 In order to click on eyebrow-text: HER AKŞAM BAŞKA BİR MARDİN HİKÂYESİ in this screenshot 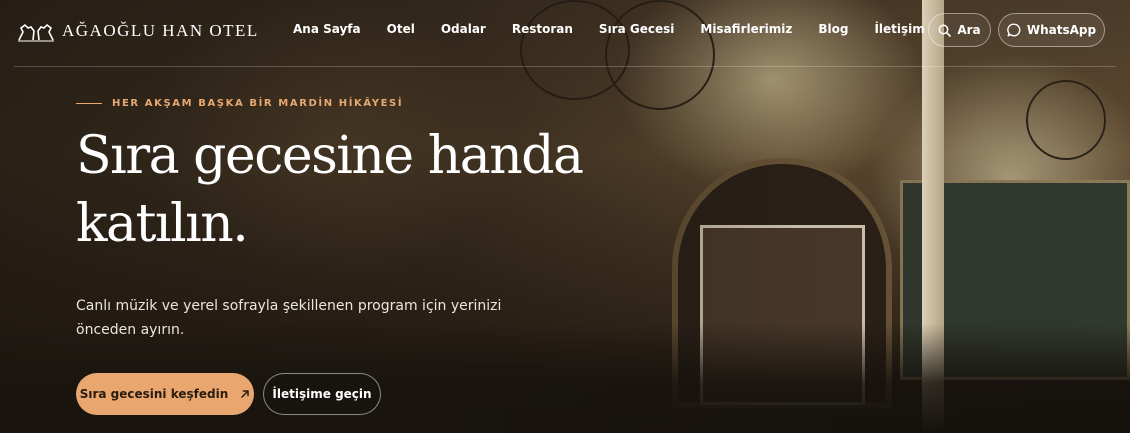, I will do `click(258, 103)`.